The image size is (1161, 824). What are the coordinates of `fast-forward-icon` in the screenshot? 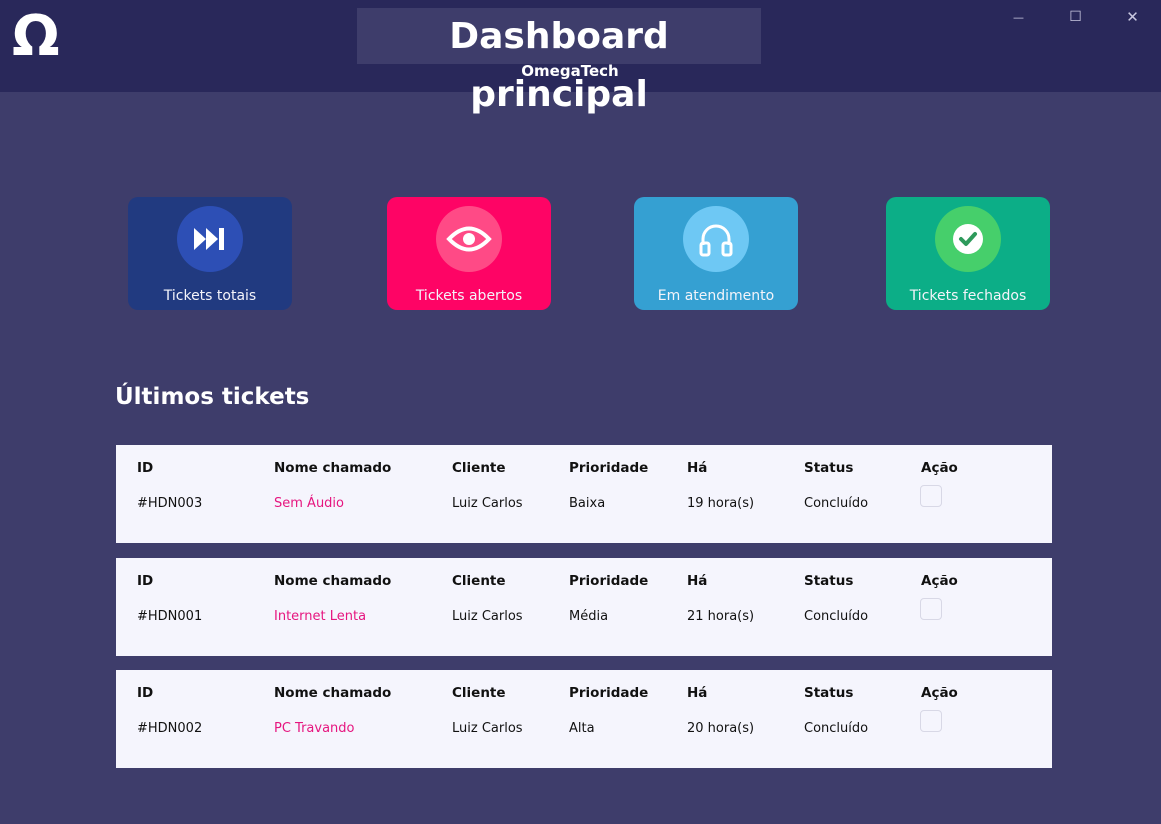 It's located at (209, 239).